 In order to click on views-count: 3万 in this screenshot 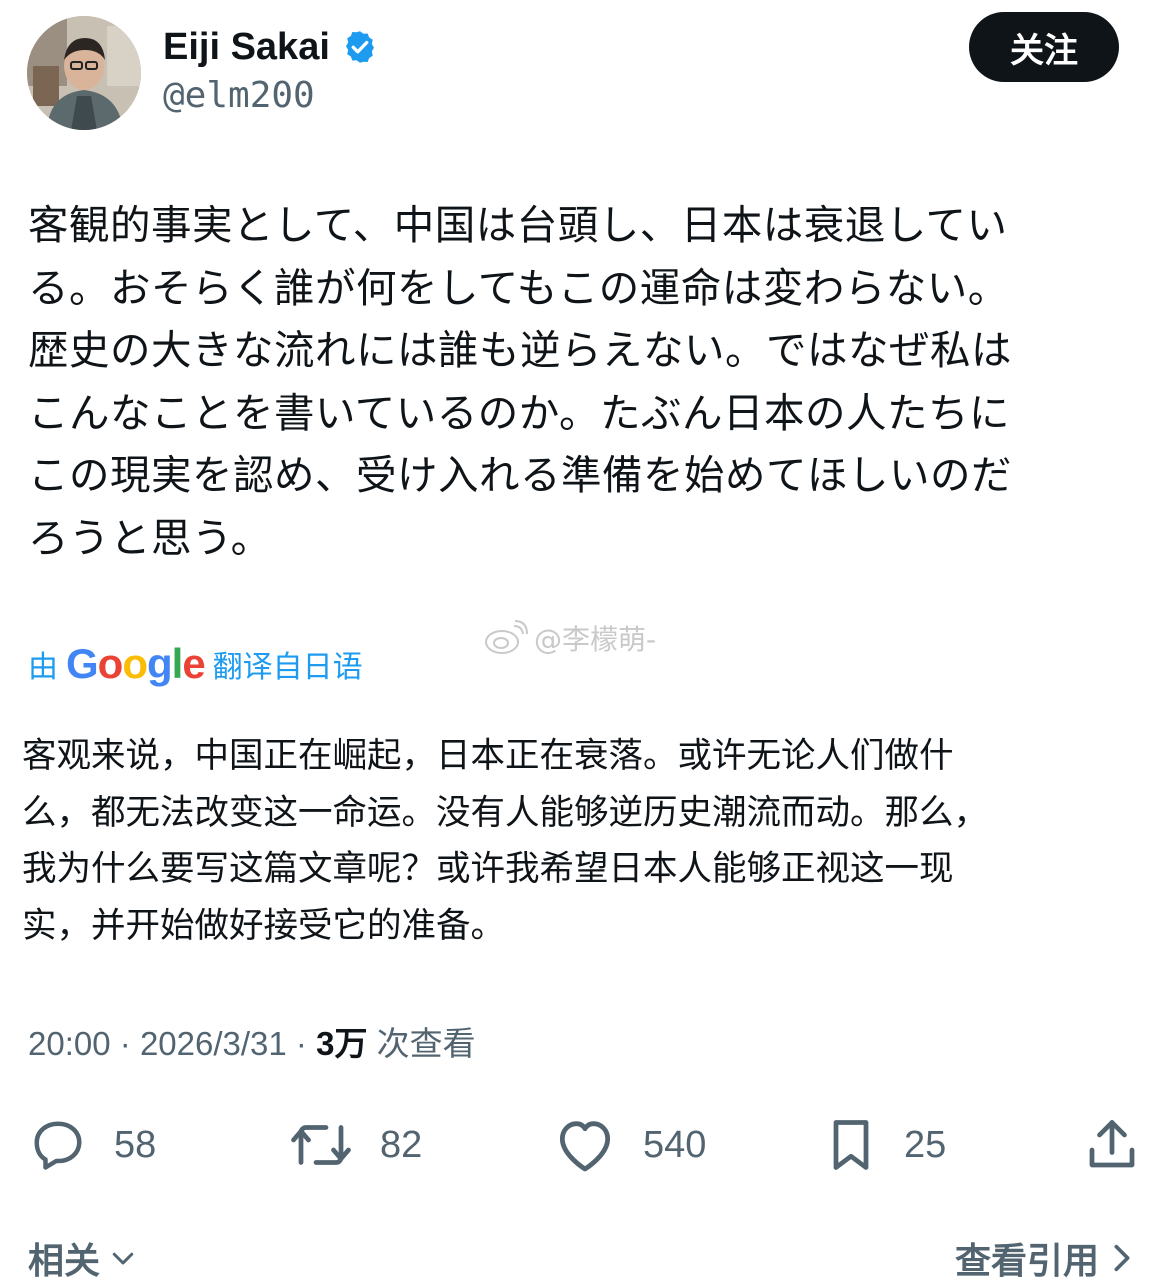, I will do `click(342, 1043)`.